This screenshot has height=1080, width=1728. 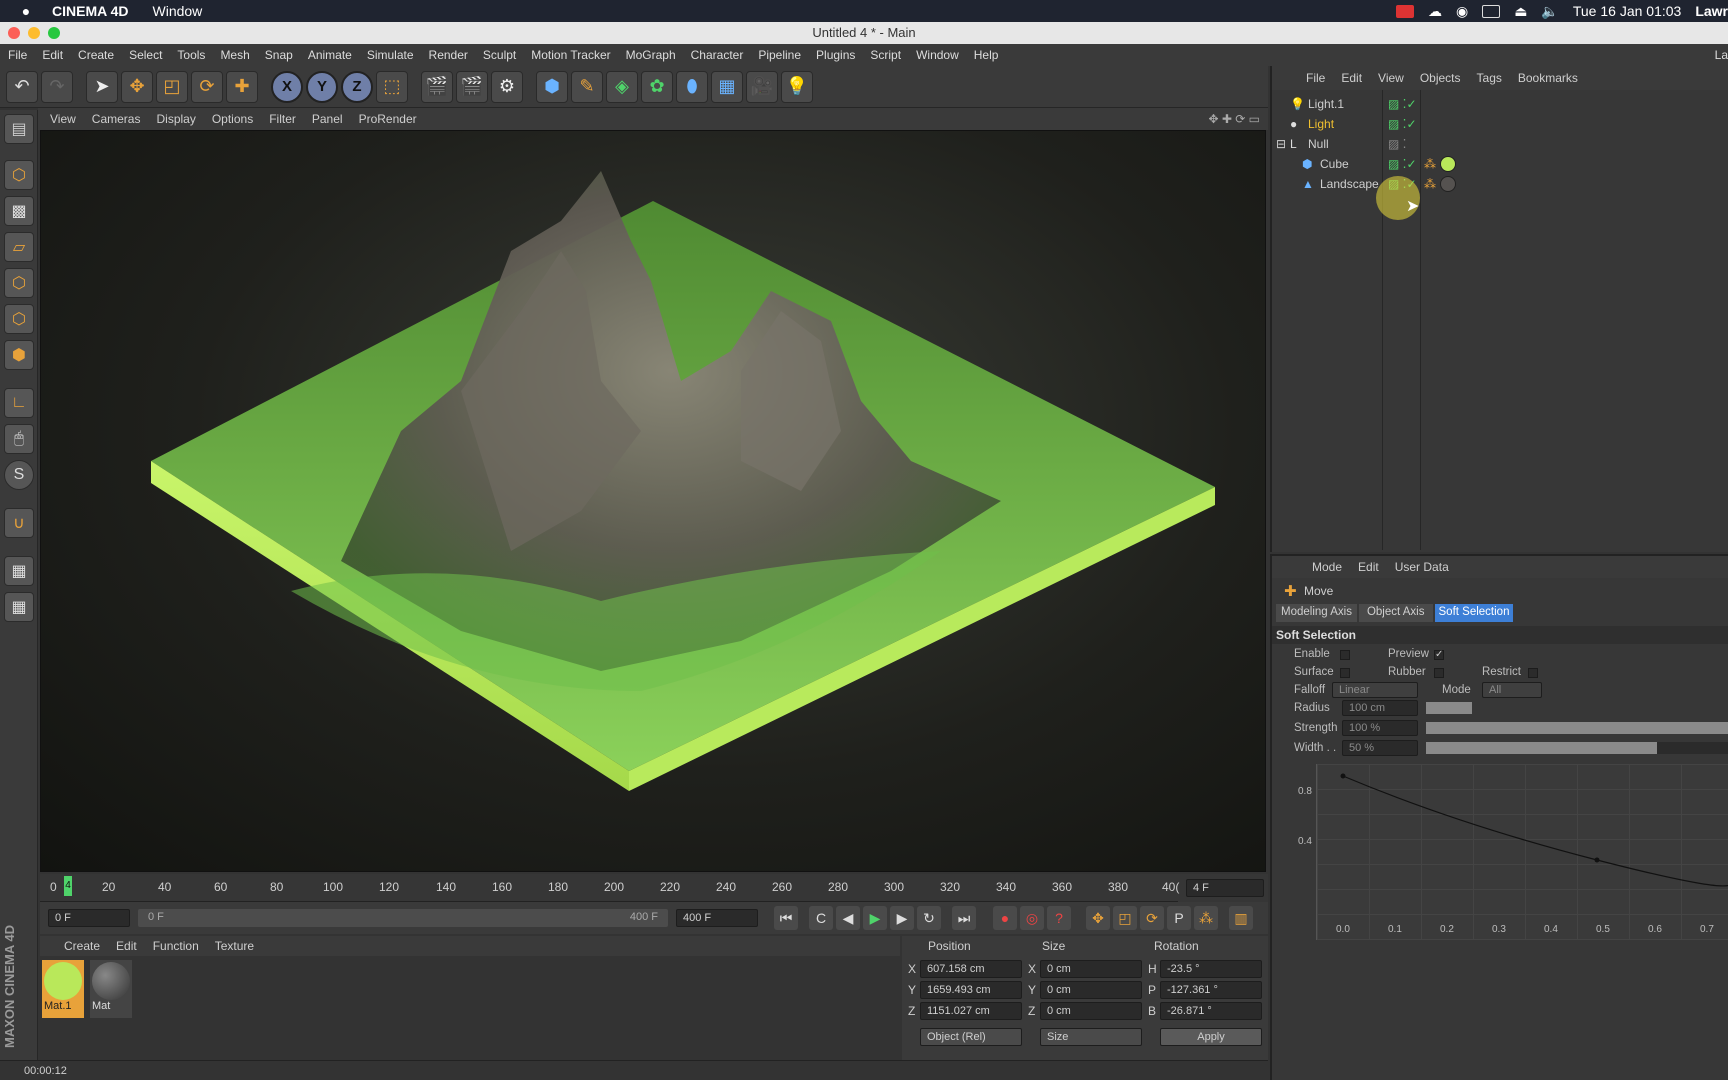 I want to click on size-z-field: 0 cm, so click(x=1091, y=1011).